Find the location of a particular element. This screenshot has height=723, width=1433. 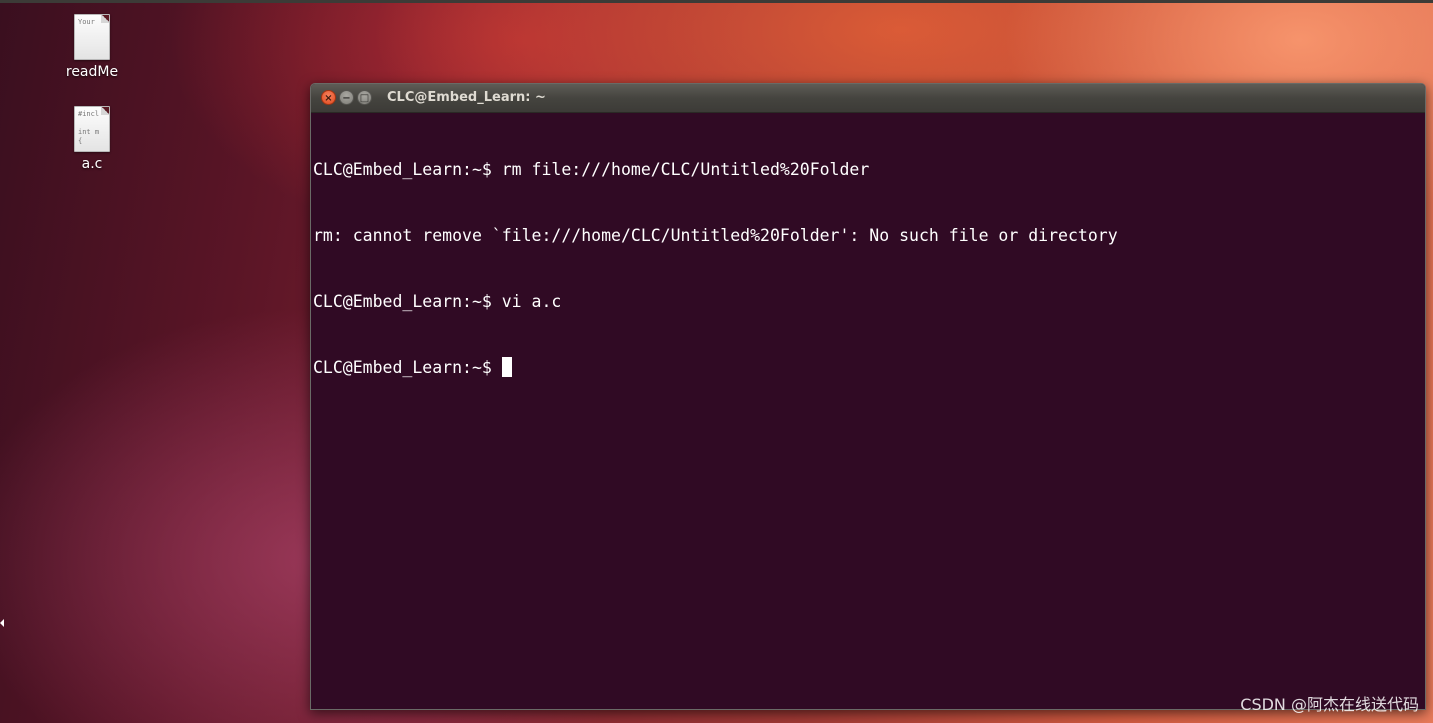

minimize-button: − is located at coordinates (346, 97).